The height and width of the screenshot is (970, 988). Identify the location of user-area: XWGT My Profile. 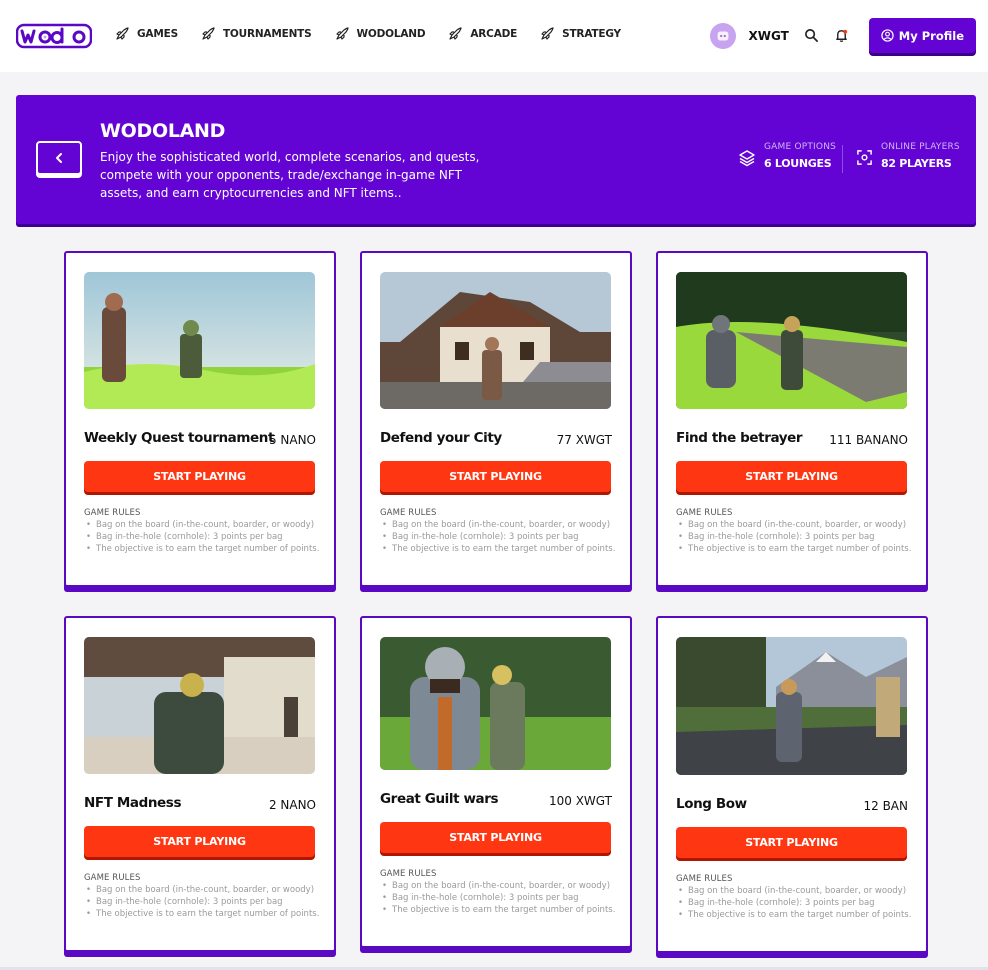
(843, 35).